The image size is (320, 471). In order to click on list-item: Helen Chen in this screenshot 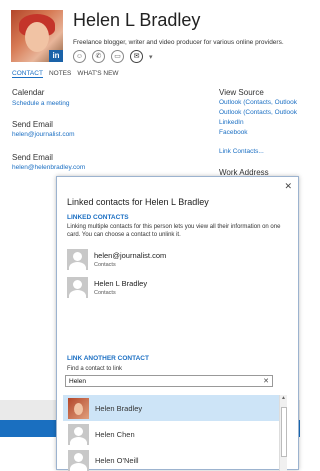, I will do `click(171, 434)`.